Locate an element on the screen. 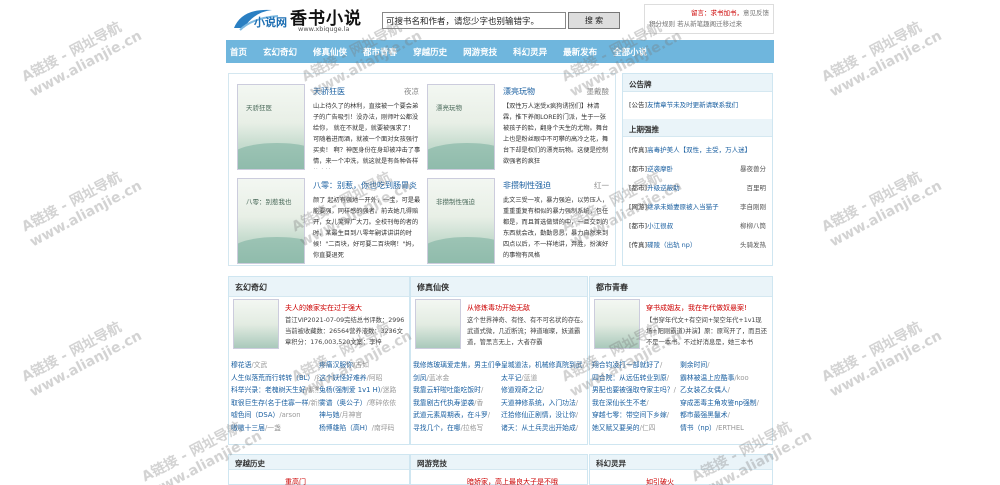 The height and width of the screenshot is (485, 1000). recommend-row: [都市] 小江很叔 柳柳八筒 is located at coordinates (697, 226).